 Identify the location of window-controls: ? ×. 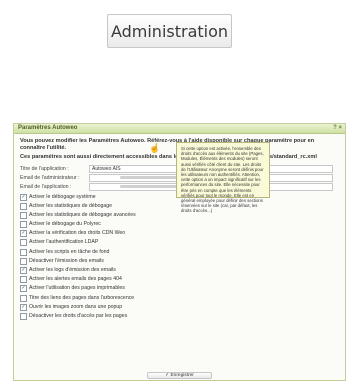
(337, 128).